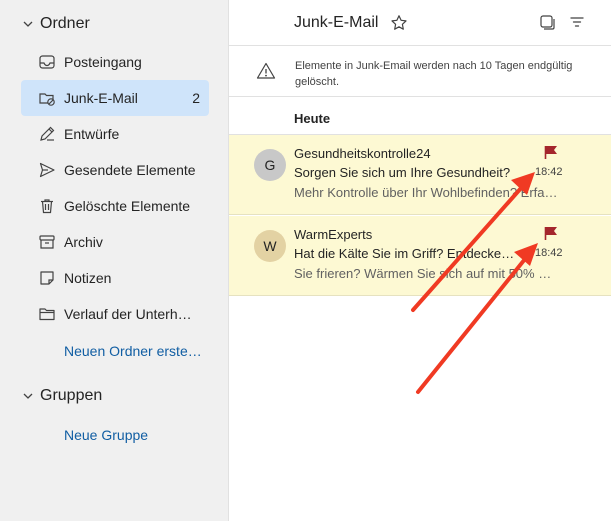  Describe the element at coordinates (547, 22) in the screenshot. I see `select-mode-icon` at that location.